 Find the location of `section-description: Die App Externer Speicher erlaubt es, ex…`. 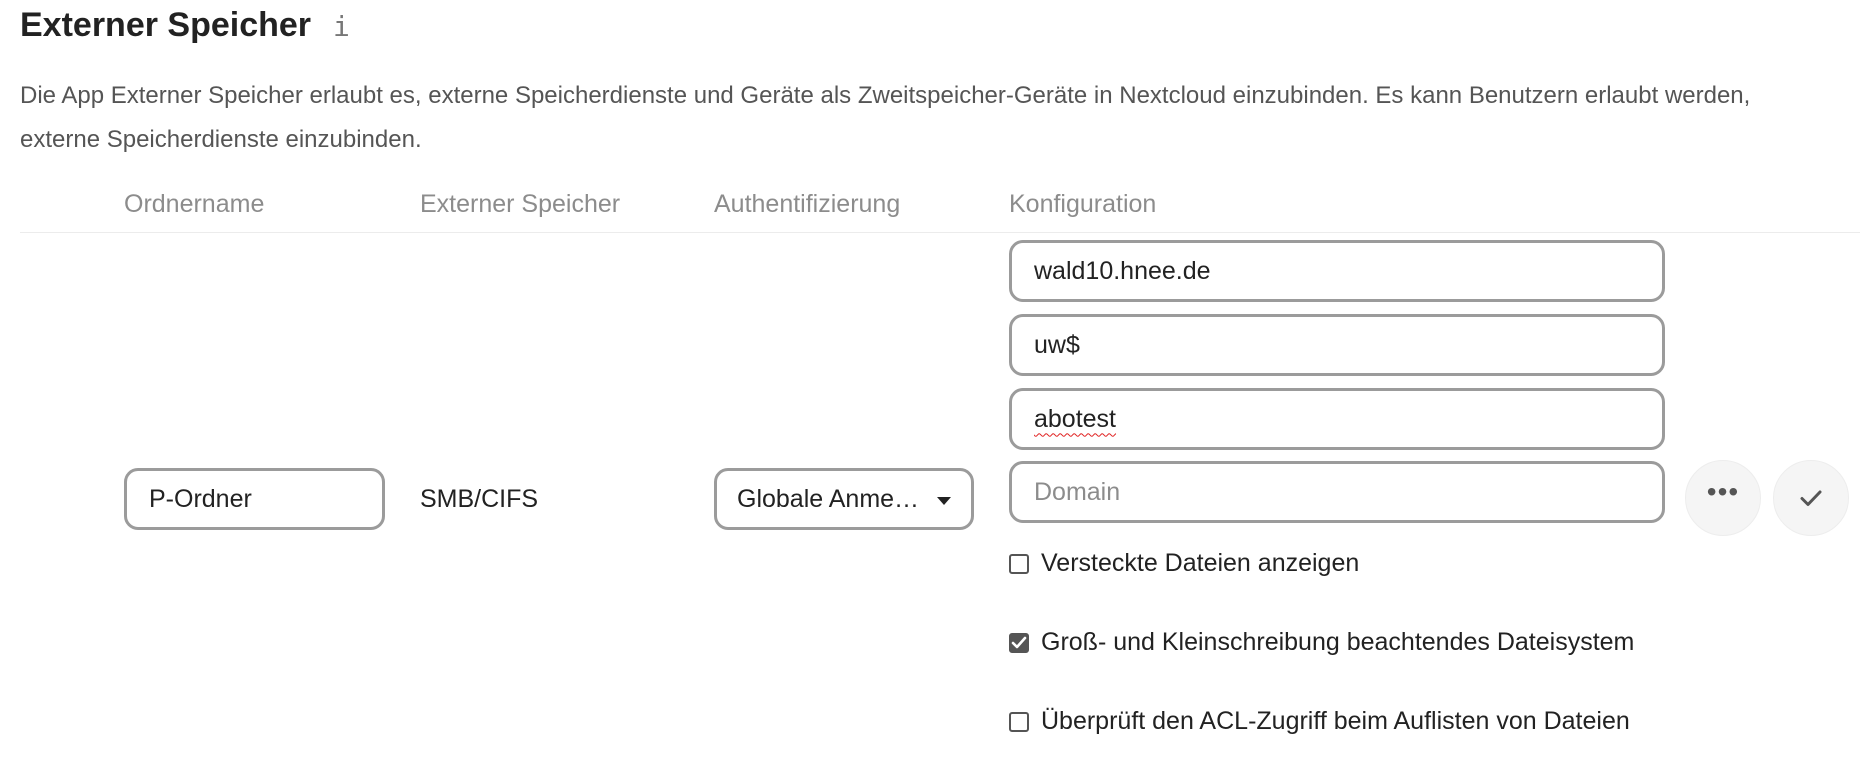

section-description: Die App Externer Speicher erlaubt es, ex… is located at coordinates (940, 118).